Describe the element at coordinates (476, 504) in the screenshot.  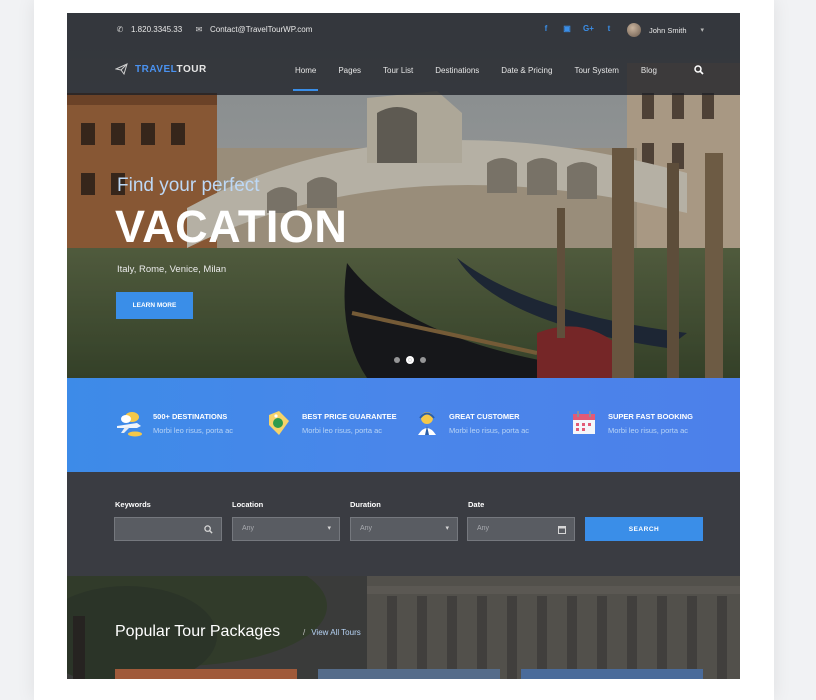
I see `date-label: Date` at that location.